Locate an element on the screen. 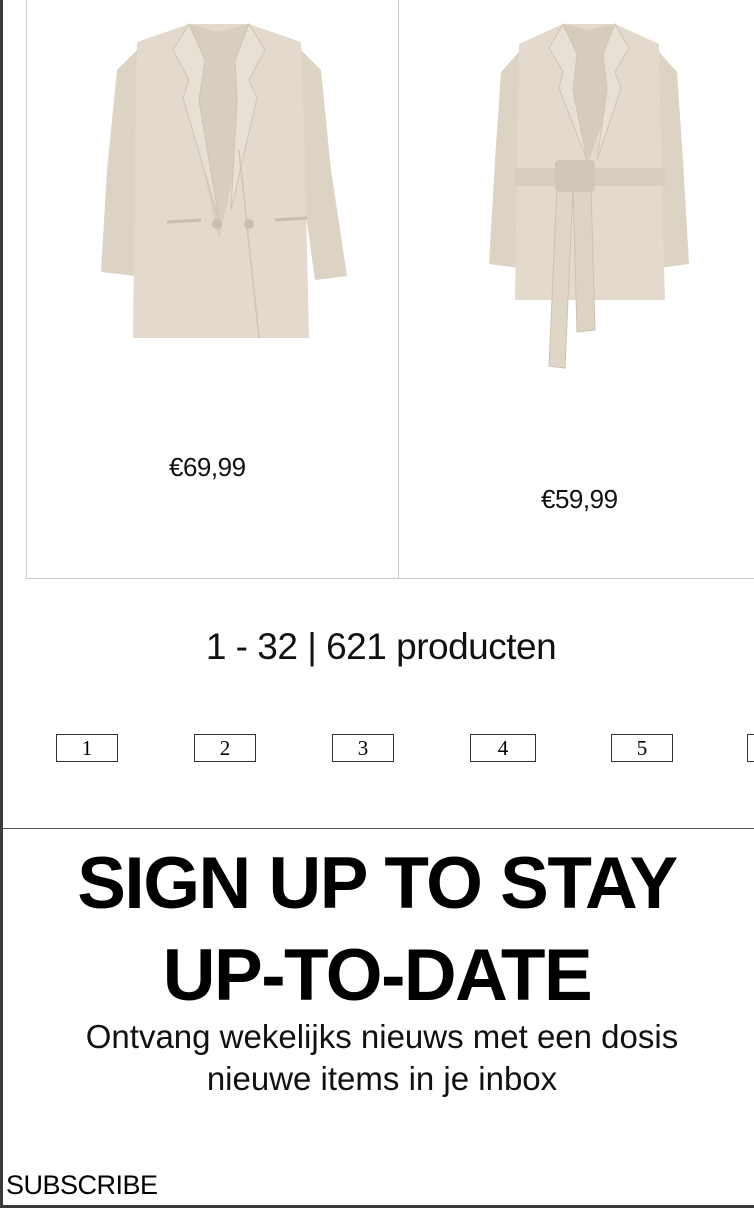  newsletter-headline-line: UP-TO-DATE is located at coordinates (377, 975).